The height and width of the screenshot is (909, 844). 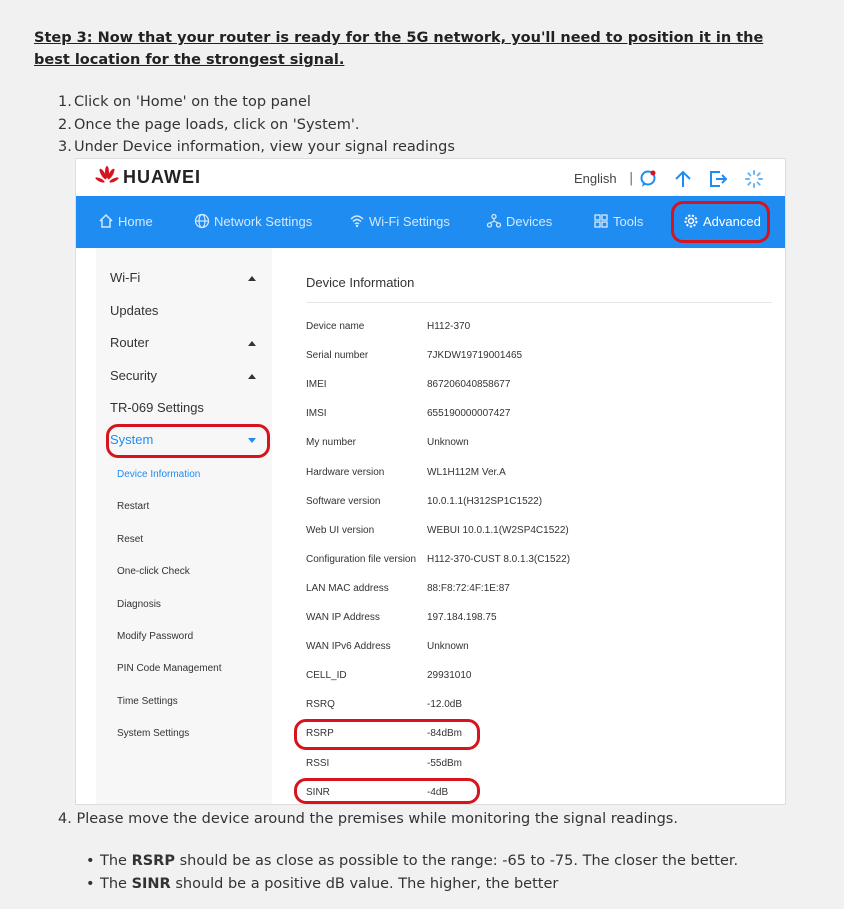 What do you see at coordinates (316, 413) in the screenshot?
I see `info-row-label: IMSI` at bounding box center [316, 413].